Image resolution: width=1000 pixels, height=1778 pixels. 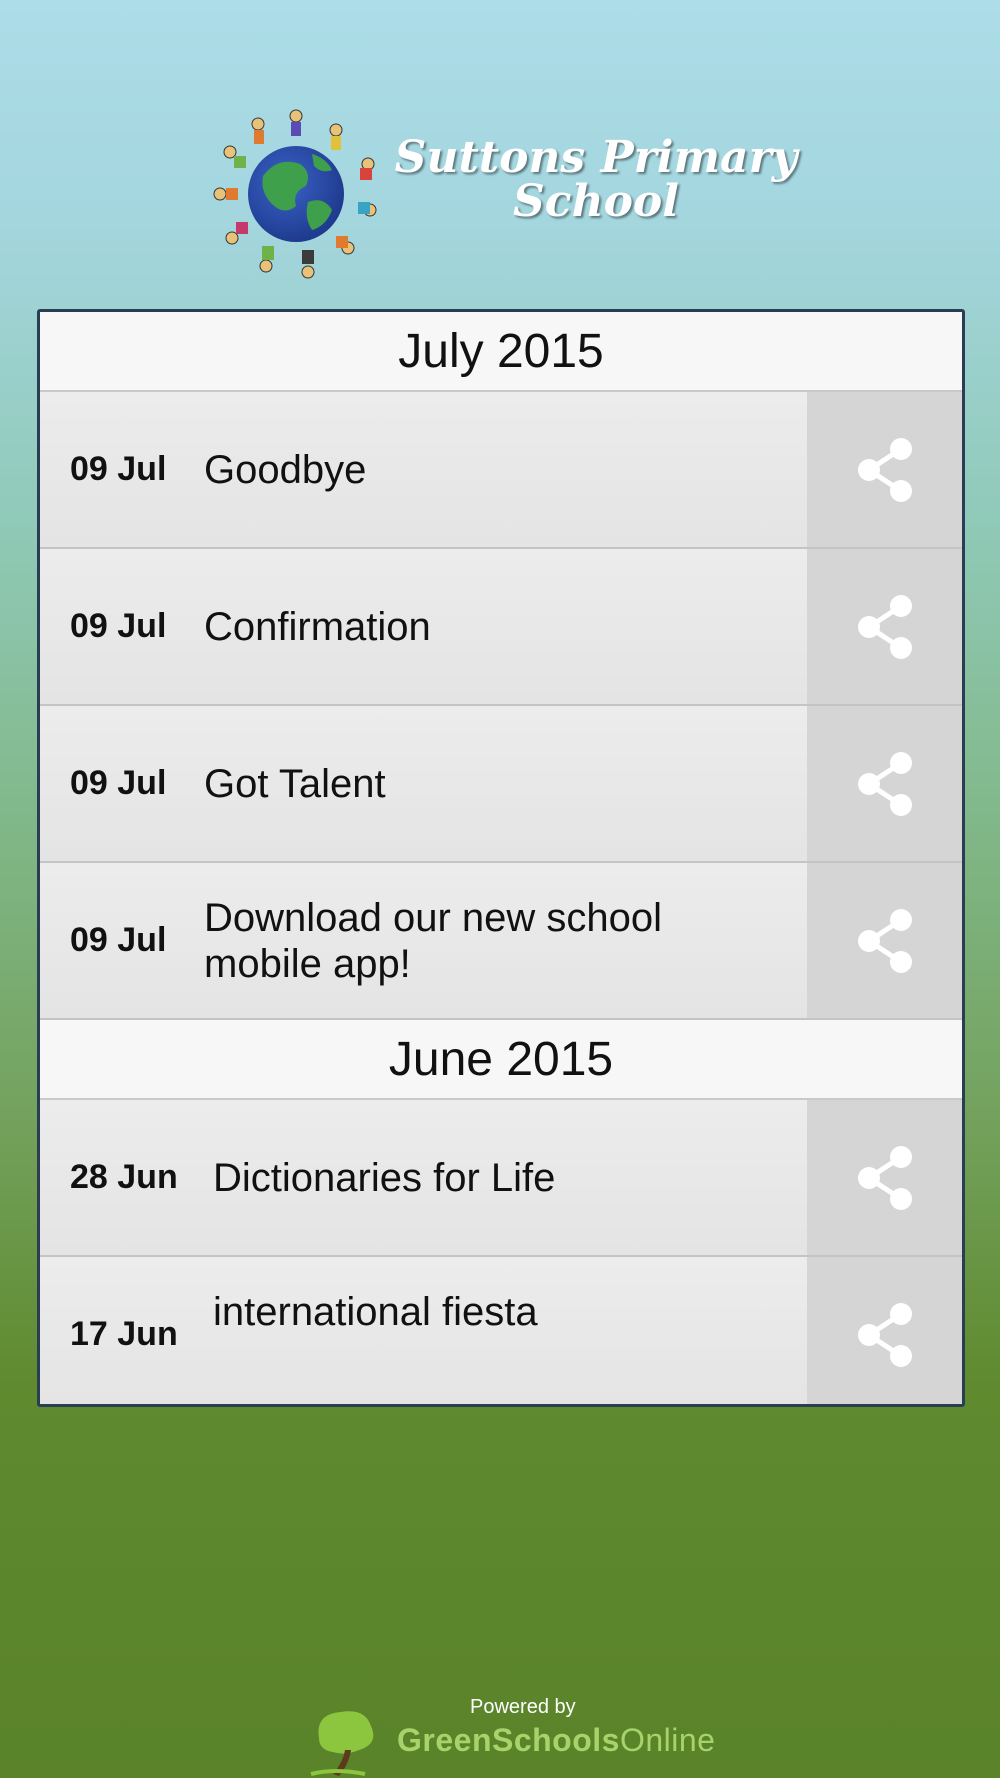 I want to click on school-logo: Suttons Primary School, so click(x=503, y=194).